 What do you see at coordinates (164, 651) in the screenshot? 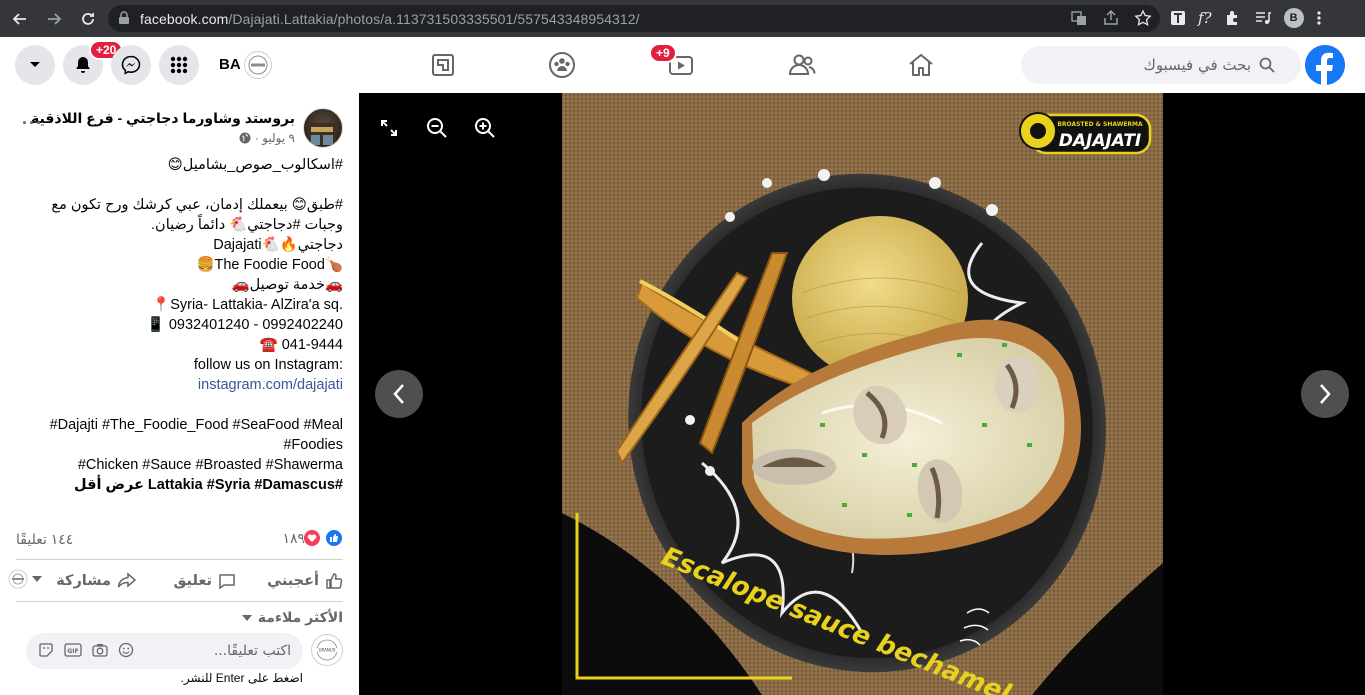
I see `comment-composer: GIF` at bounding box center [164, 651].